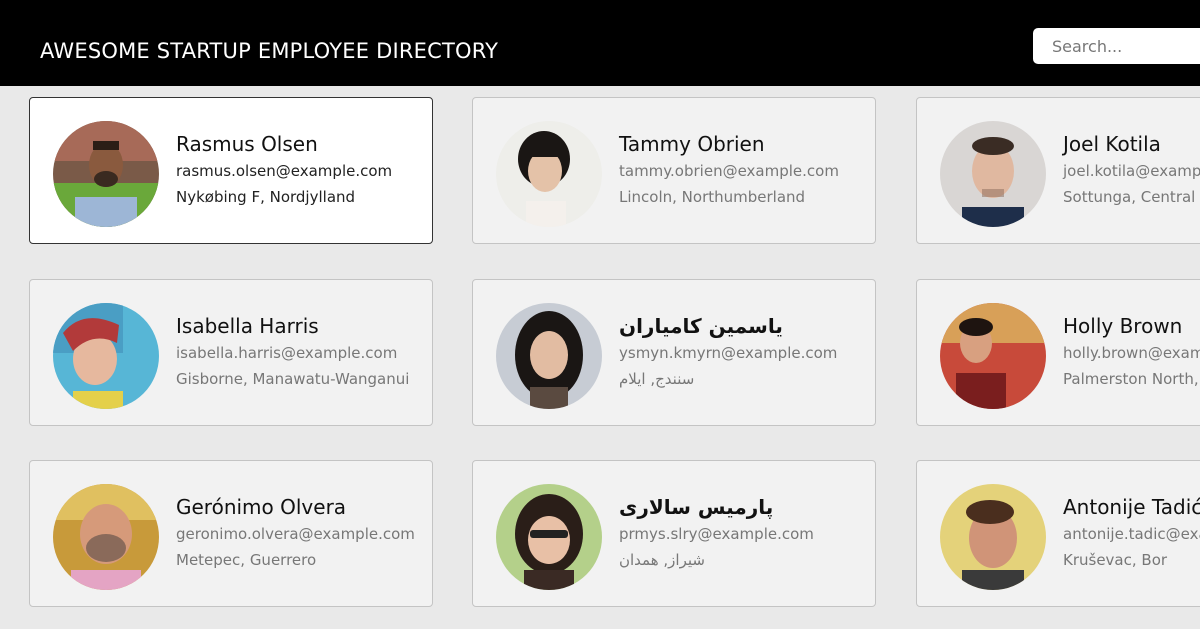 This screenshot has height=629, width=1200. Describe the element at coordinates (716, 534) in the screenshot. I see `employee-email: prmys.slry@example.com` at that location.